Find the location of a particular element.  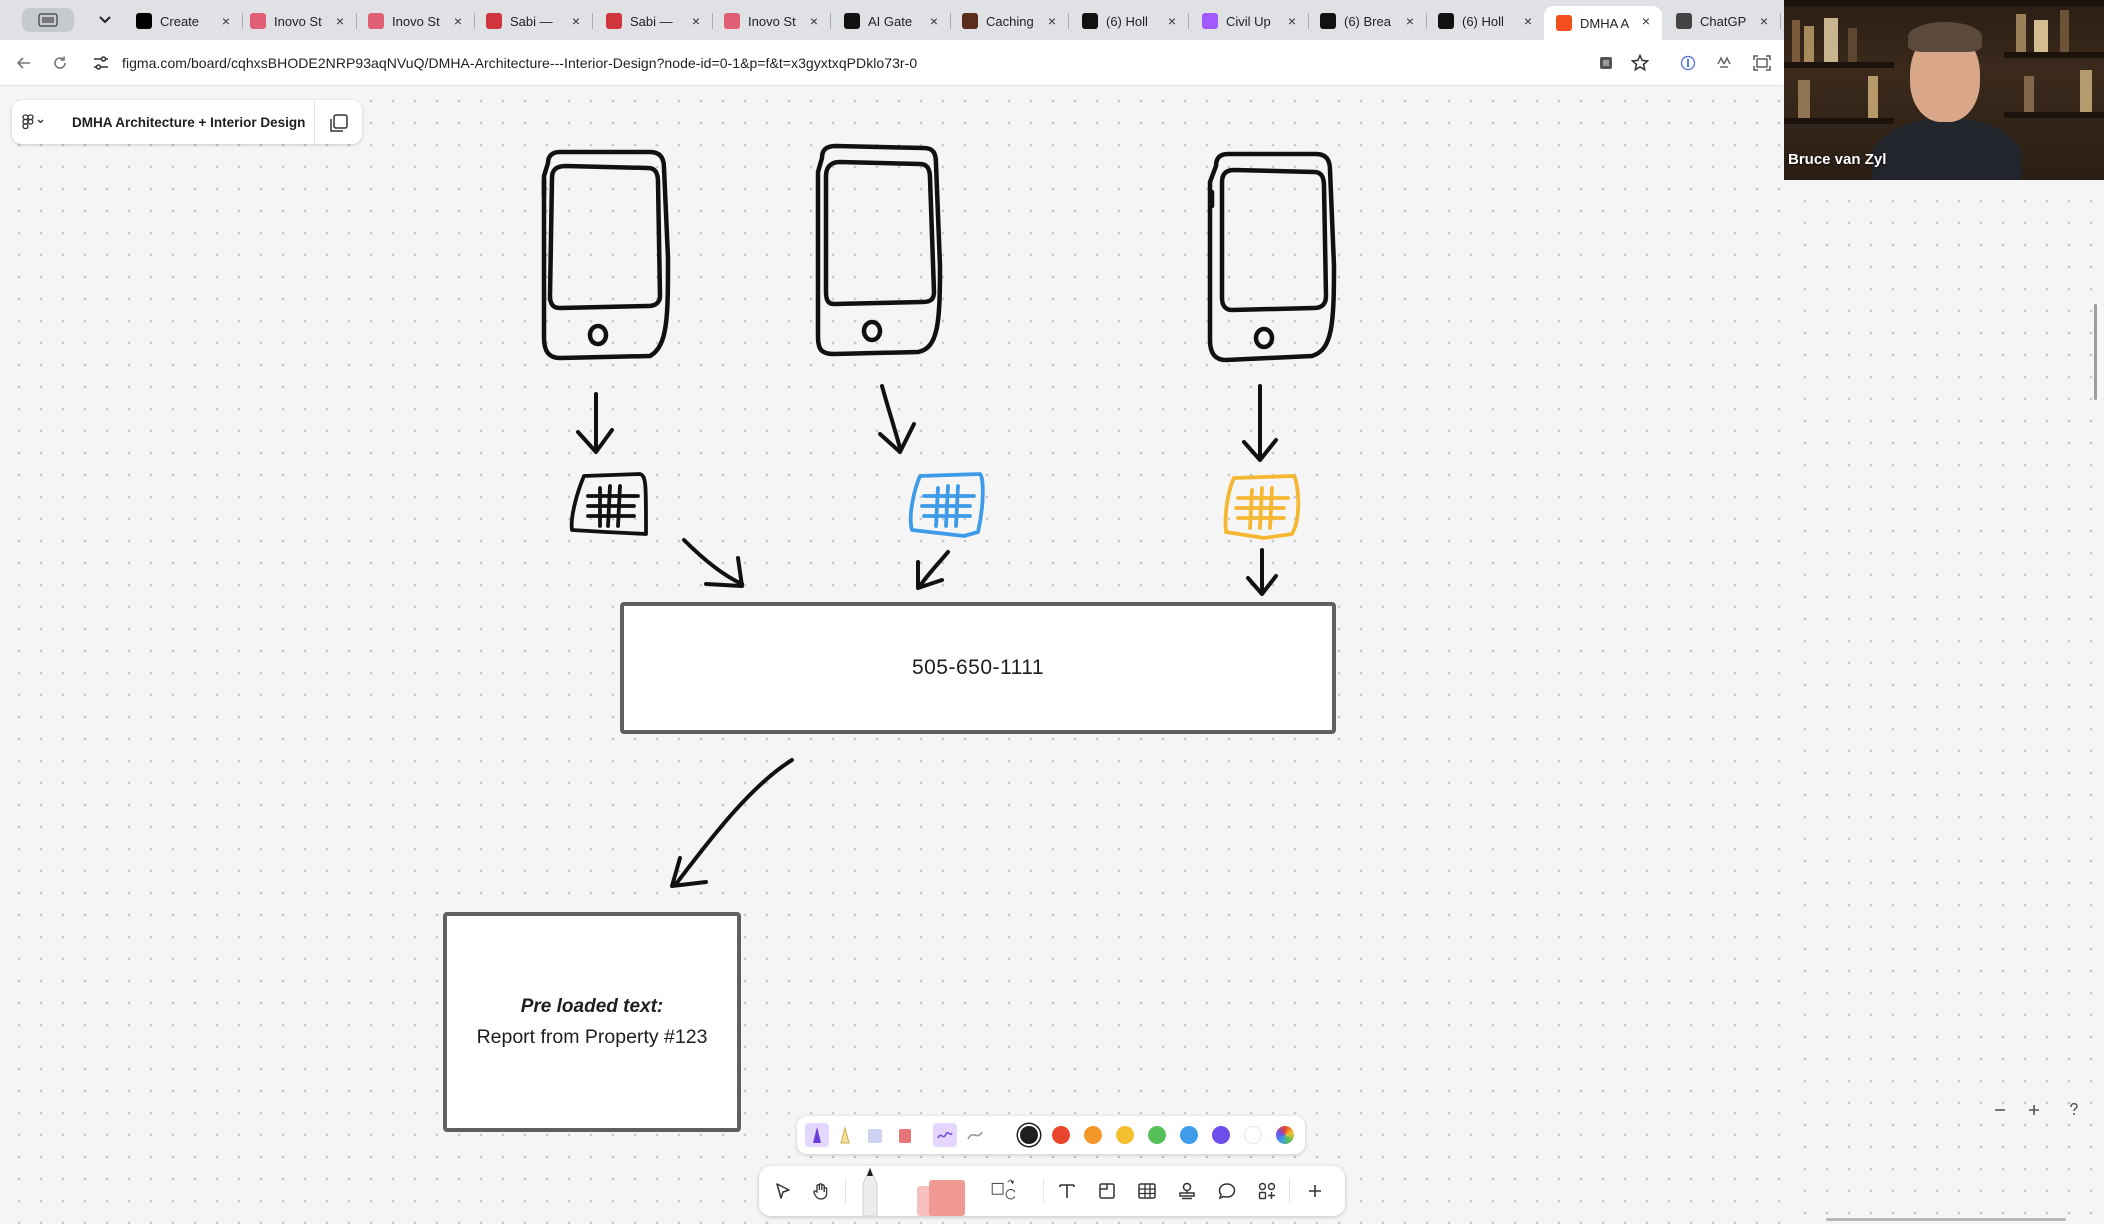

screen-capture-icon is located at coordinates (1762, 63).